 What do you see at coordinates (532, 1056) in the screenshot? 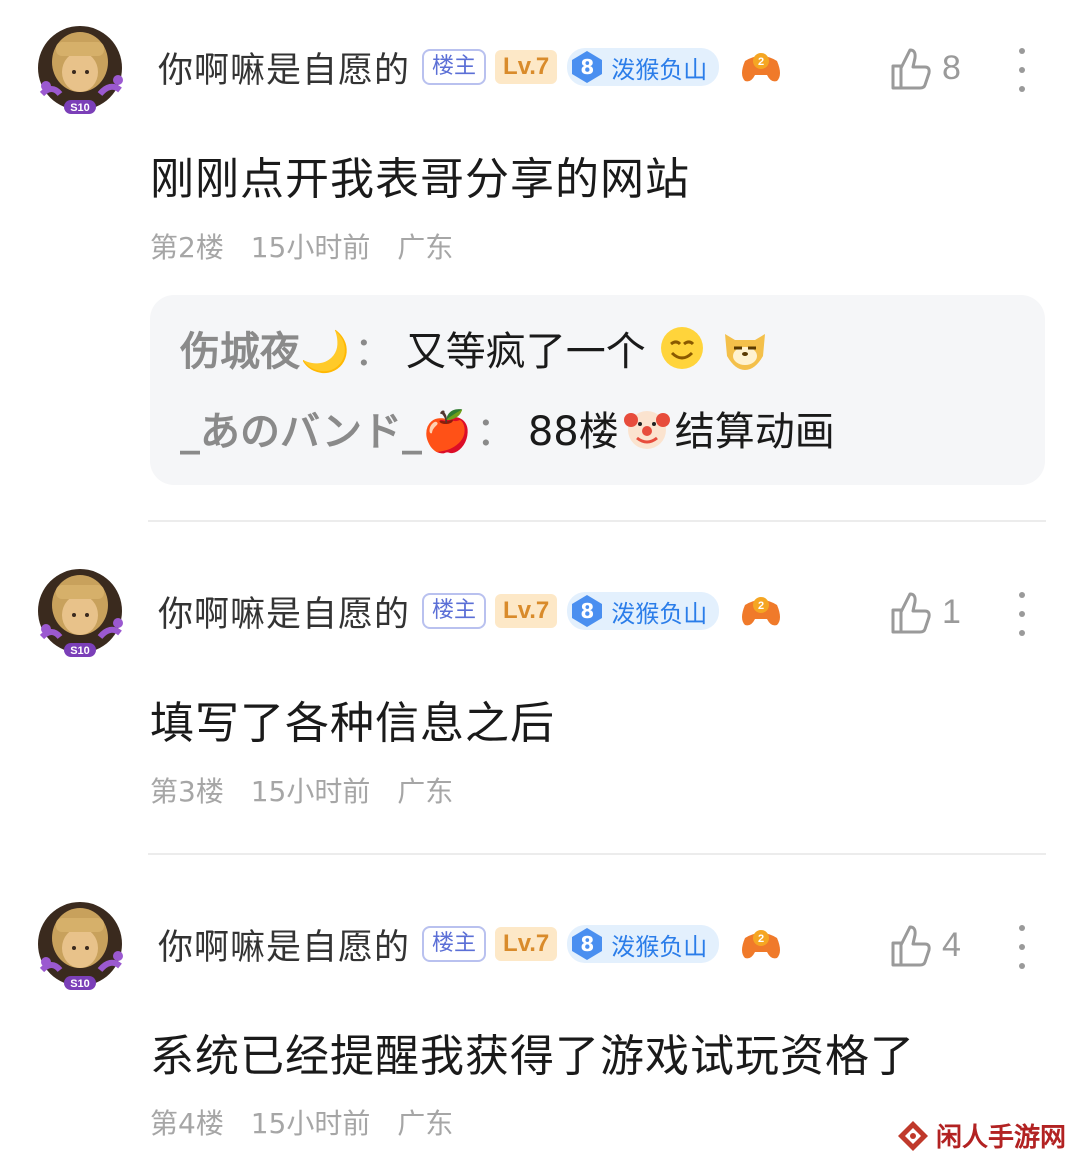
I see `comment-text: 系统已经提醒我获得了游戏试玩资格了` at bounding box center [532, 1056].